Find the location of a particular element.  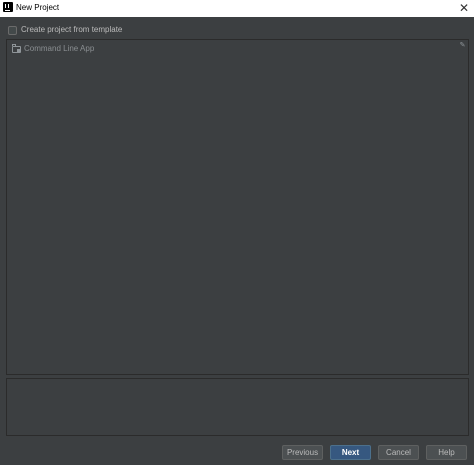

next-button: Next is located at coordinates (350, 452).